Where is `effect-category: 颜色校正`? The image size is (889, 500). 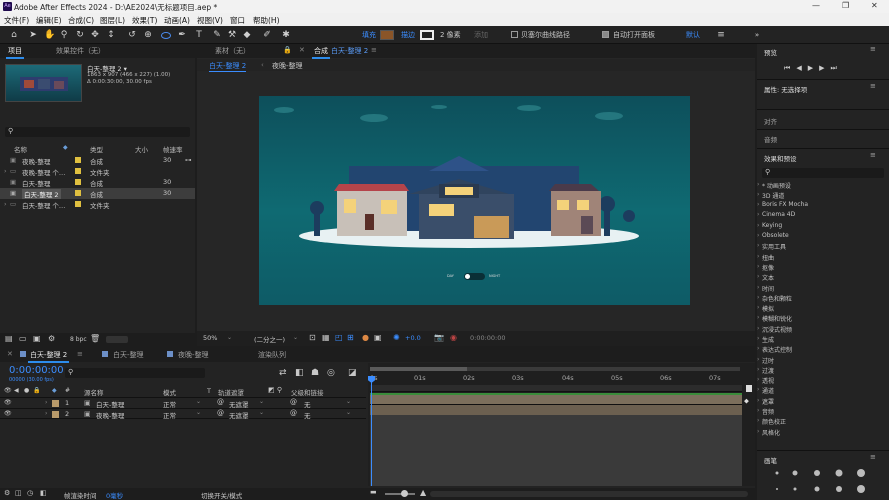
effect-category: 颜色校正 is located at coordinates (771, 421).